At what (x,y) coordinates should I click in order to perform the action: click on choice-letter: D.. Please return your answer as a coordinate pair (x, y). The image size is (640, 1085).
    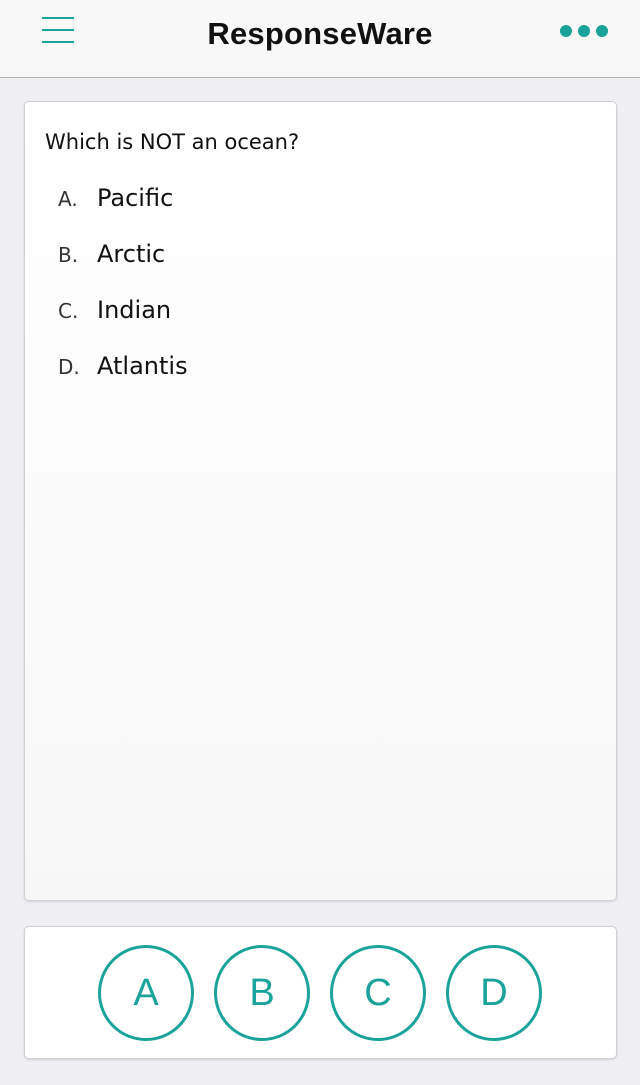
    Looking at the image, I should click on (69, 367).